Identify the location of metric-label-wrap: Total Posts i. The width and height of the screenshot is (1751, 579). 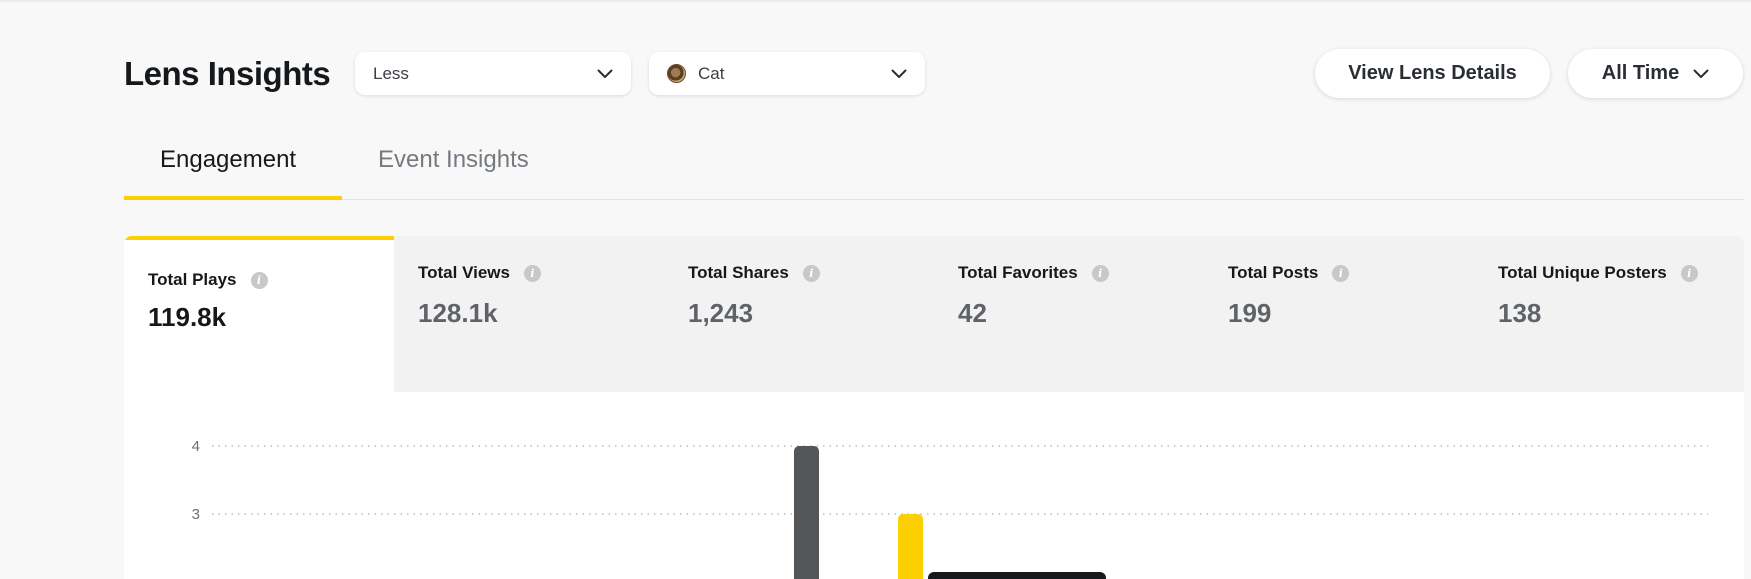
(1289, 273).